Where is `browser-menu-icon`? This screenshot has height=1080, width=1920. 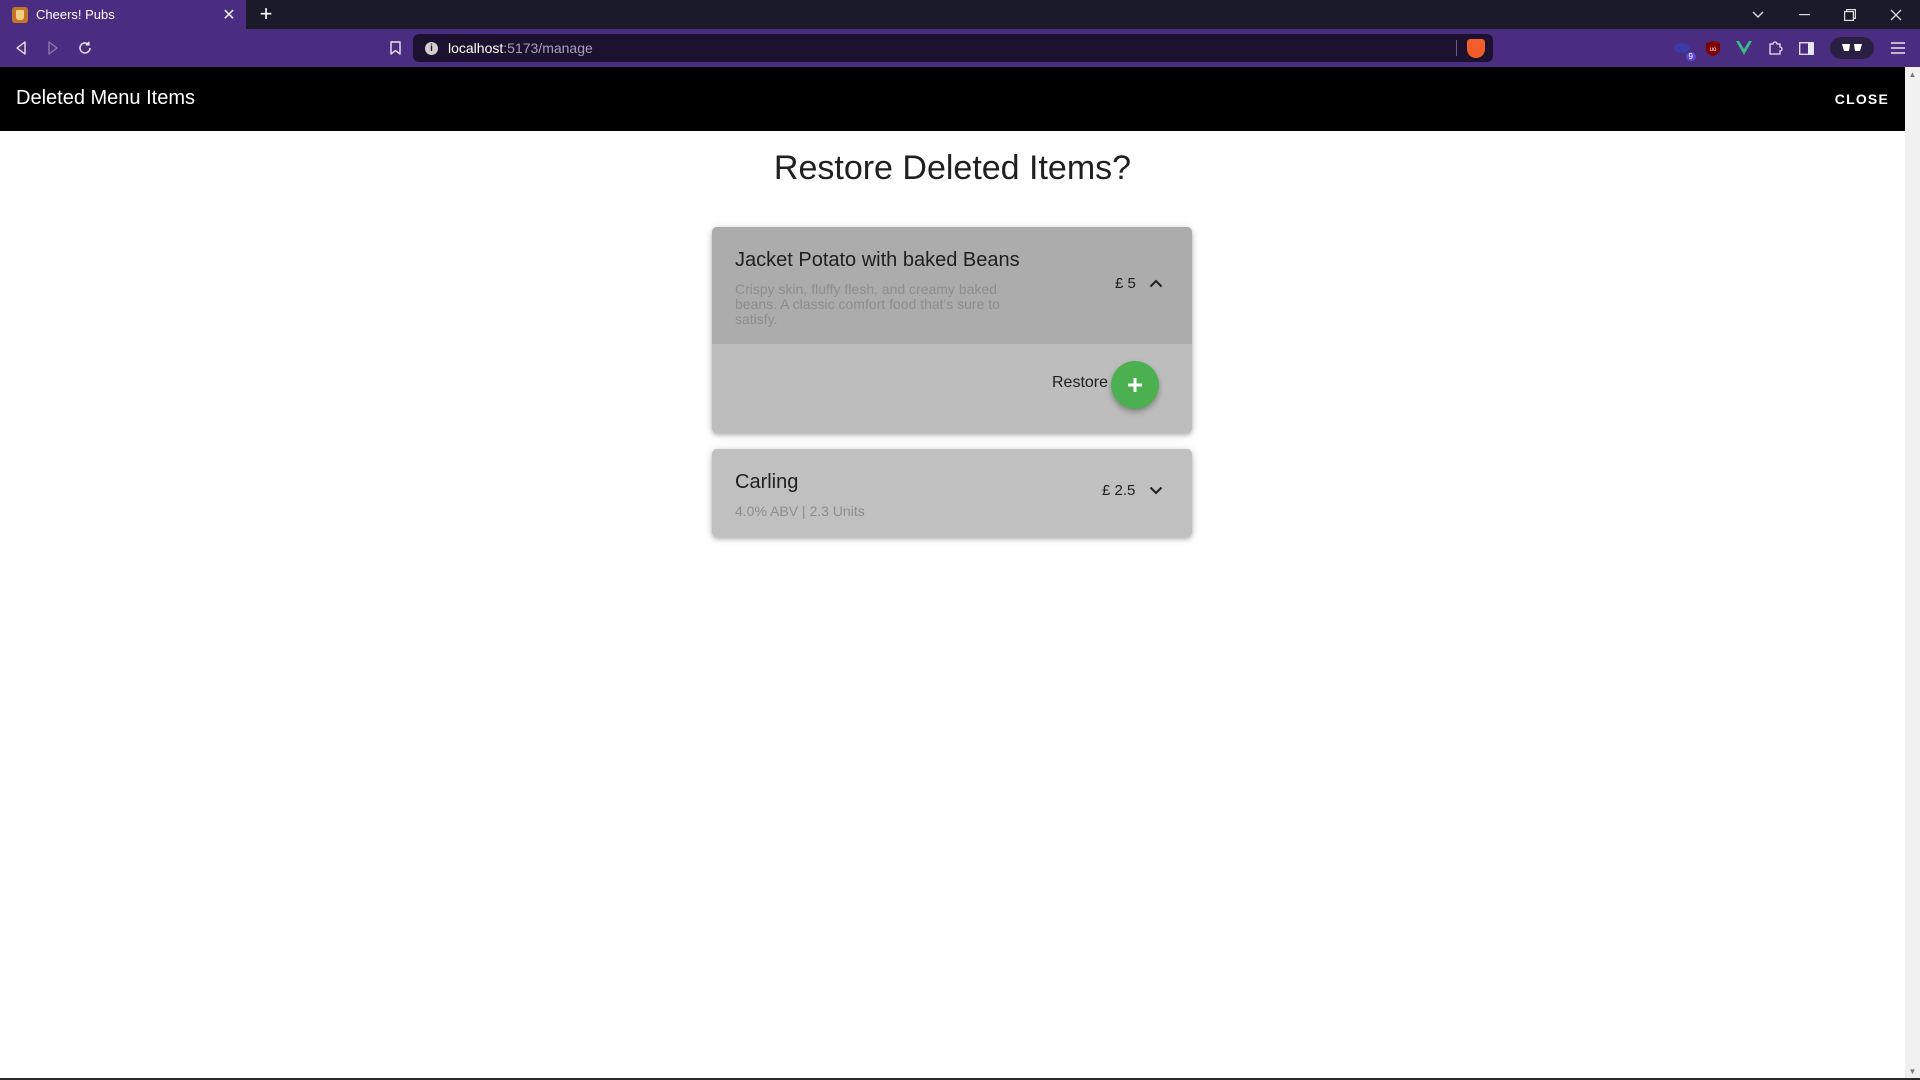 browser-menu-icon is located at coordinates (1898, 48).